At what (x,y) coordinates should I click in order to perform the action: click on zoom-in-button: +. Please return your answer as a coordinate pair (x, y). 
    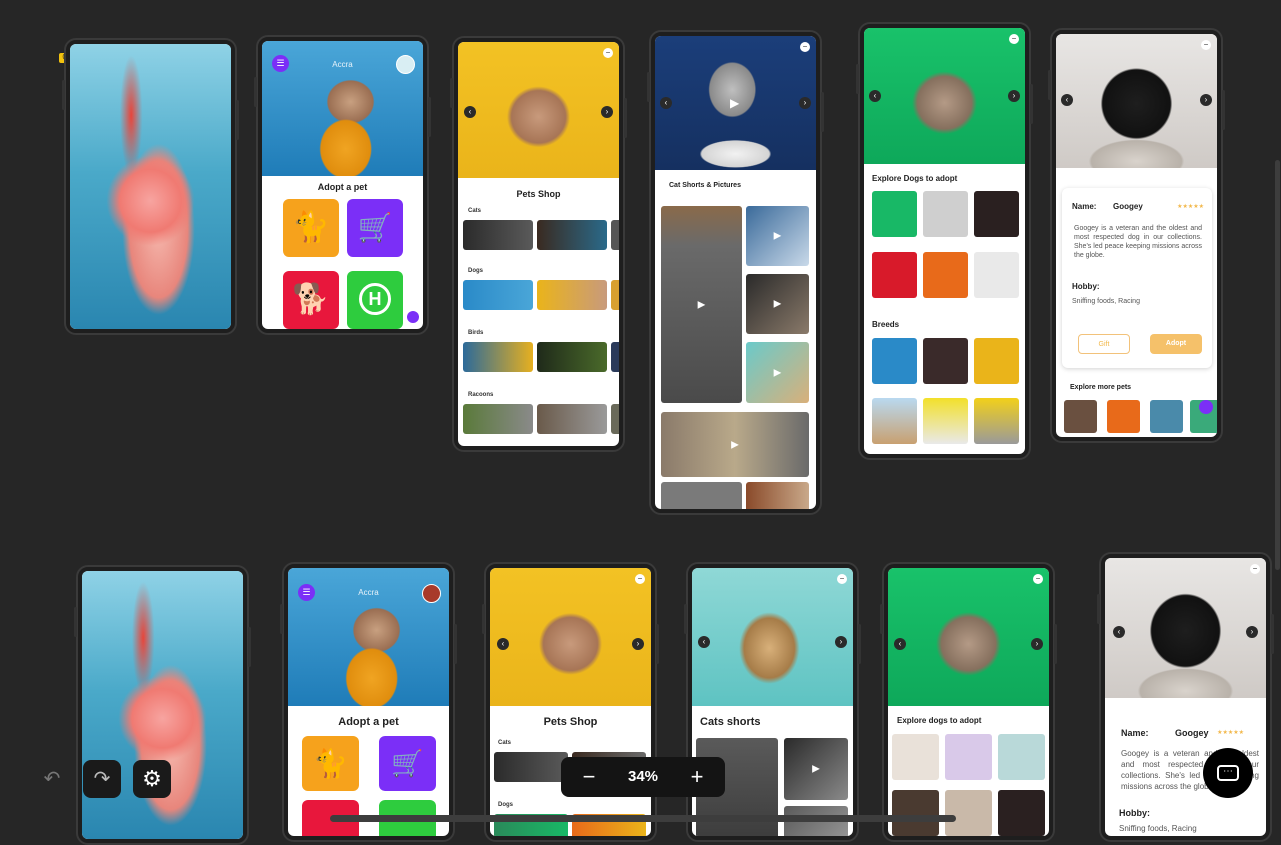
    Looking at the image, I should click on (697, 777).